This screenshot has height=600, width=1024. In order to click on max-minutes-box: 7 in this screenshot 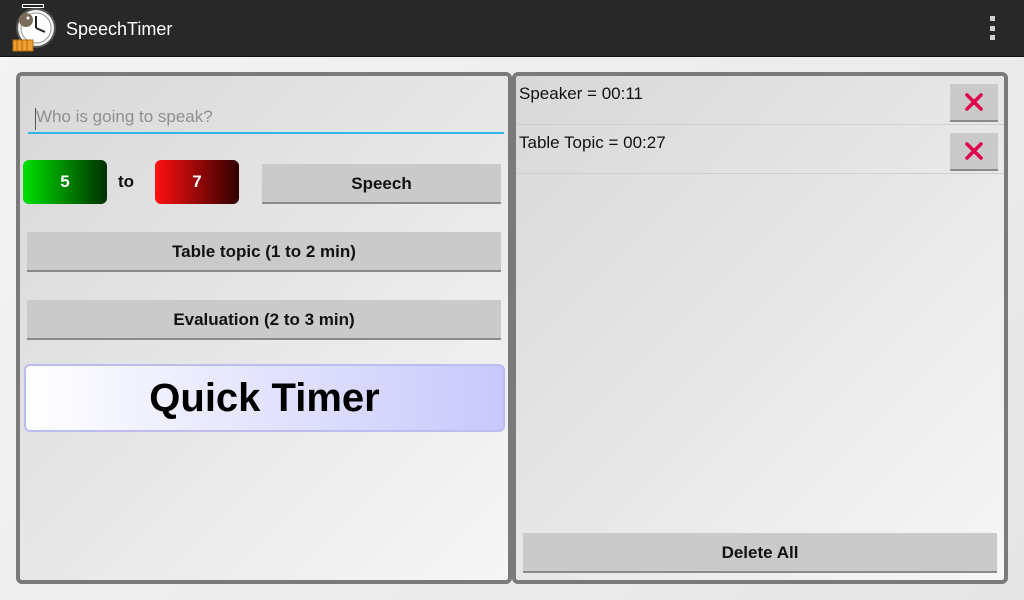, I will do `click(197, 182)`.